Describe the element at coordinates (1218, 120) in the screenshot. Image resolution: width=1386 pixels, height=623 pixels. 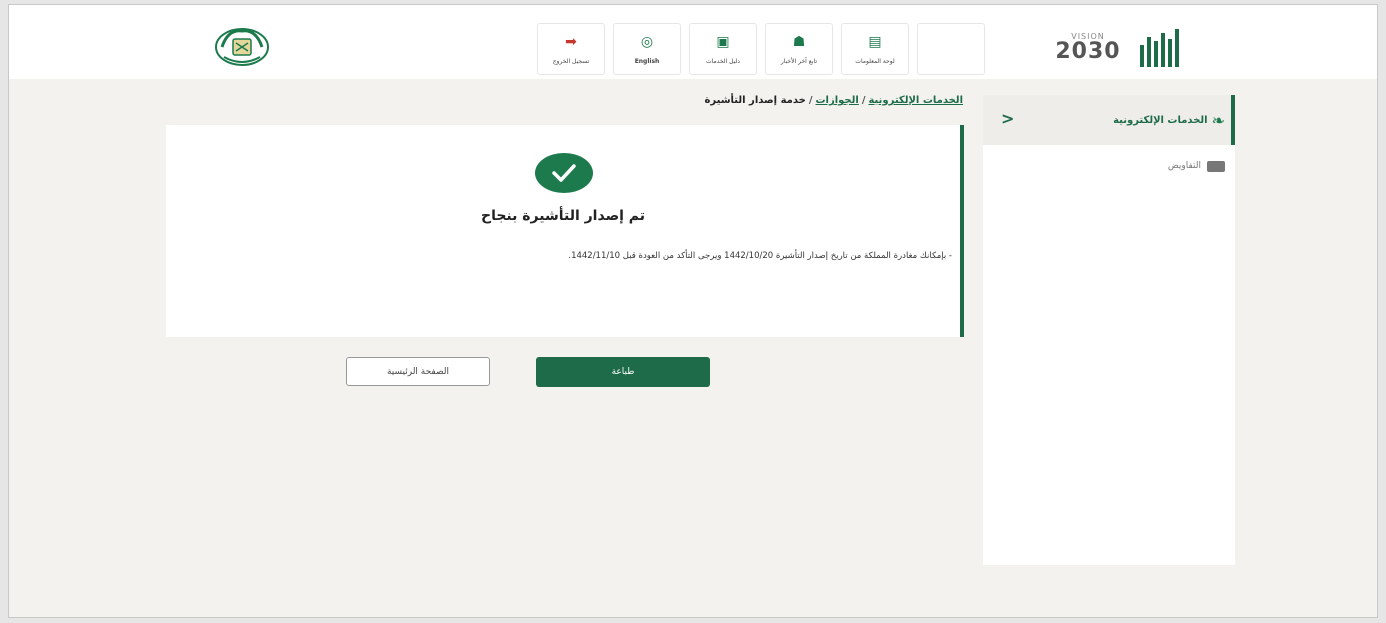
I see `leaf-icon: ❧` at that location.